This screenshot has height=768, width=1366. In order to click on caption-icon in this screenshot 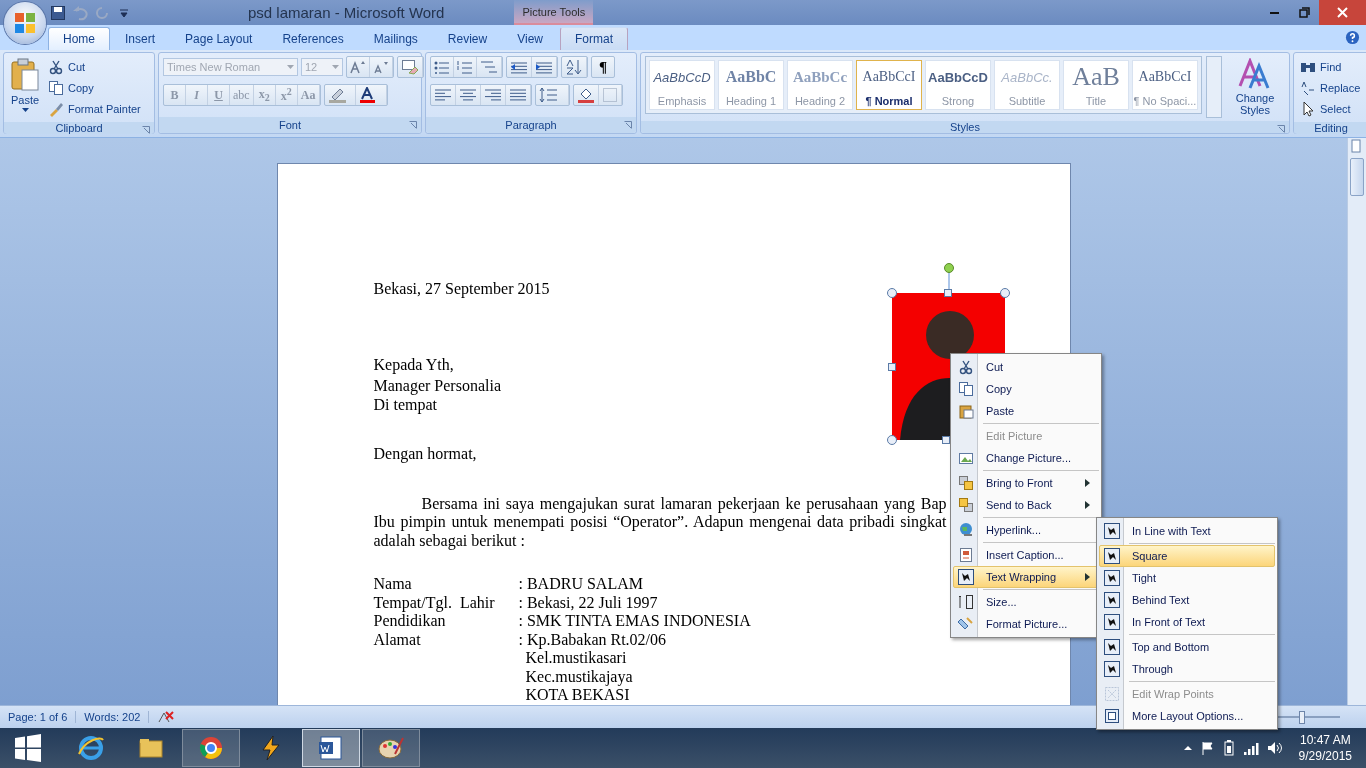, I will do `click(966, 555)`.